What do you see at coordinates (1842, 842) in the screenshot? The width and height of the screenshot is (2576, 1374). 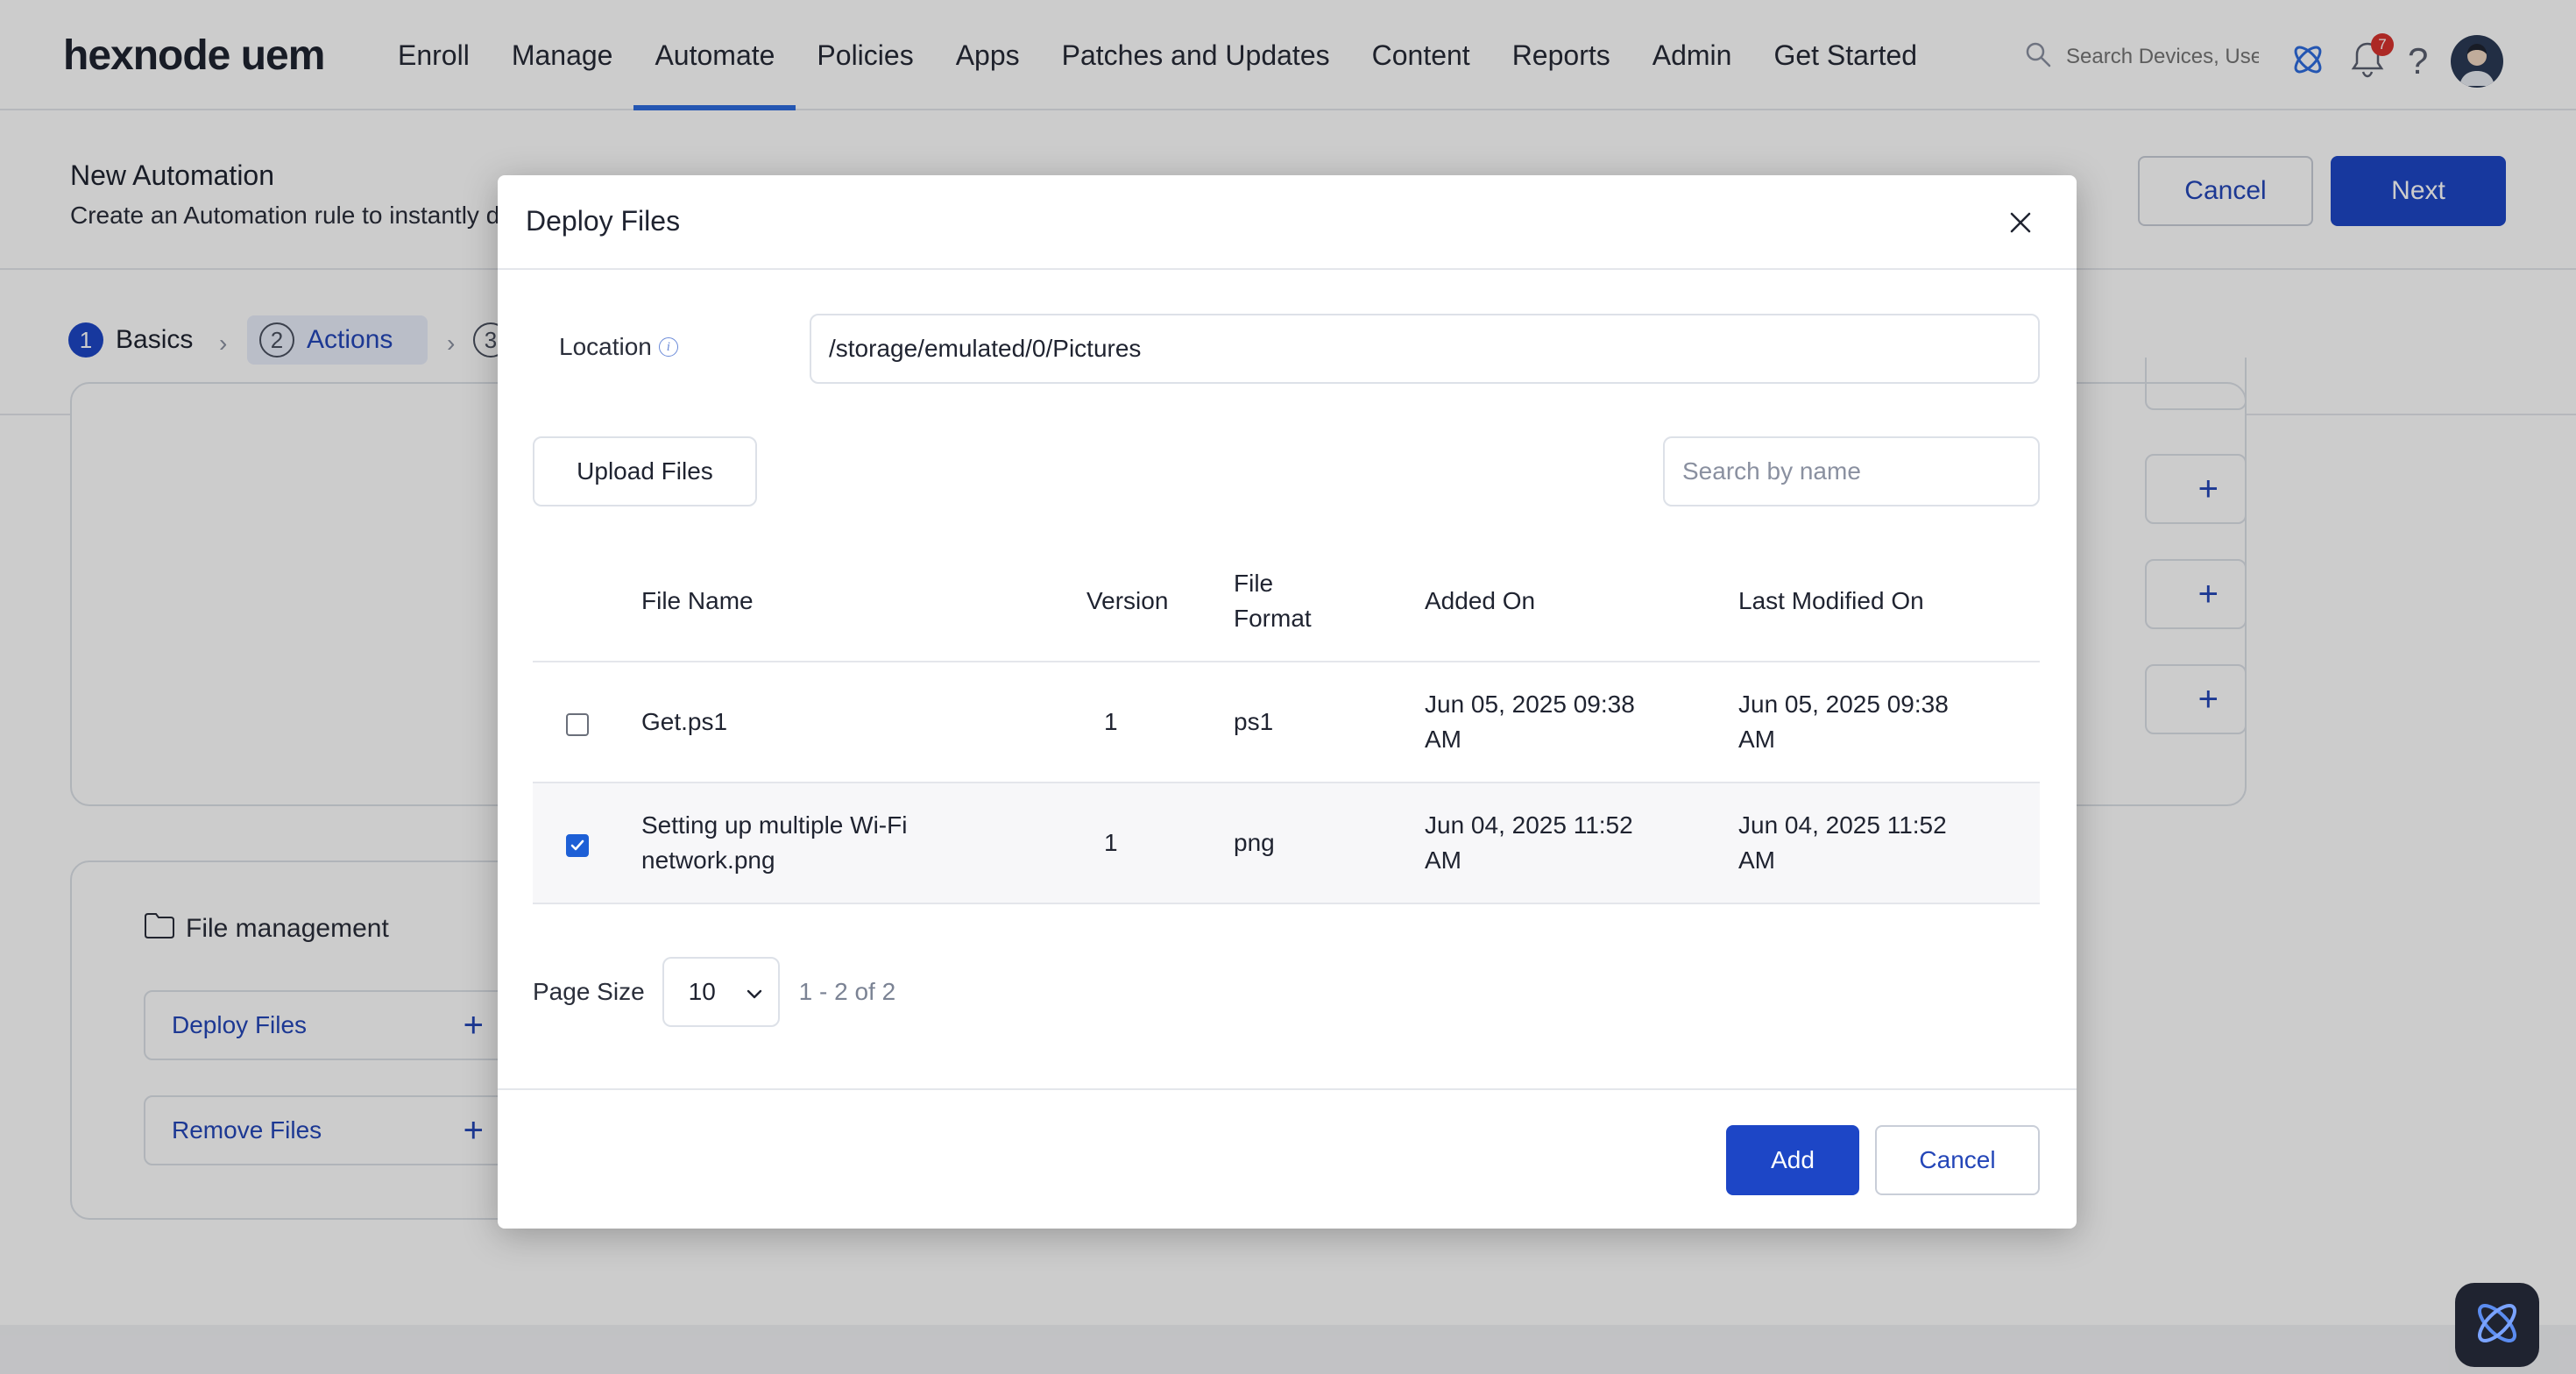 I see `file-modified-on: Jun 04, 2025 11:52 AM` at bounding box center [1842, 842].